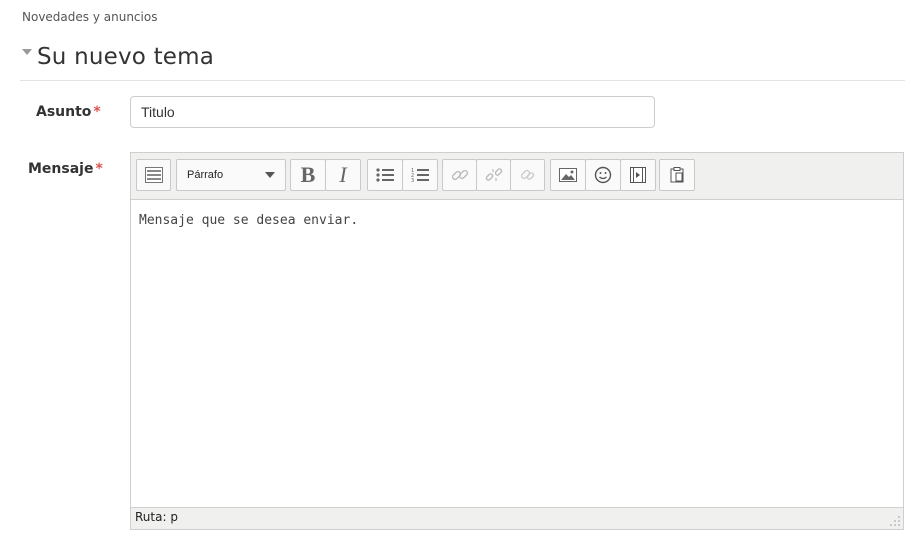  I want to click on bold-button: B, so click(308, 175).